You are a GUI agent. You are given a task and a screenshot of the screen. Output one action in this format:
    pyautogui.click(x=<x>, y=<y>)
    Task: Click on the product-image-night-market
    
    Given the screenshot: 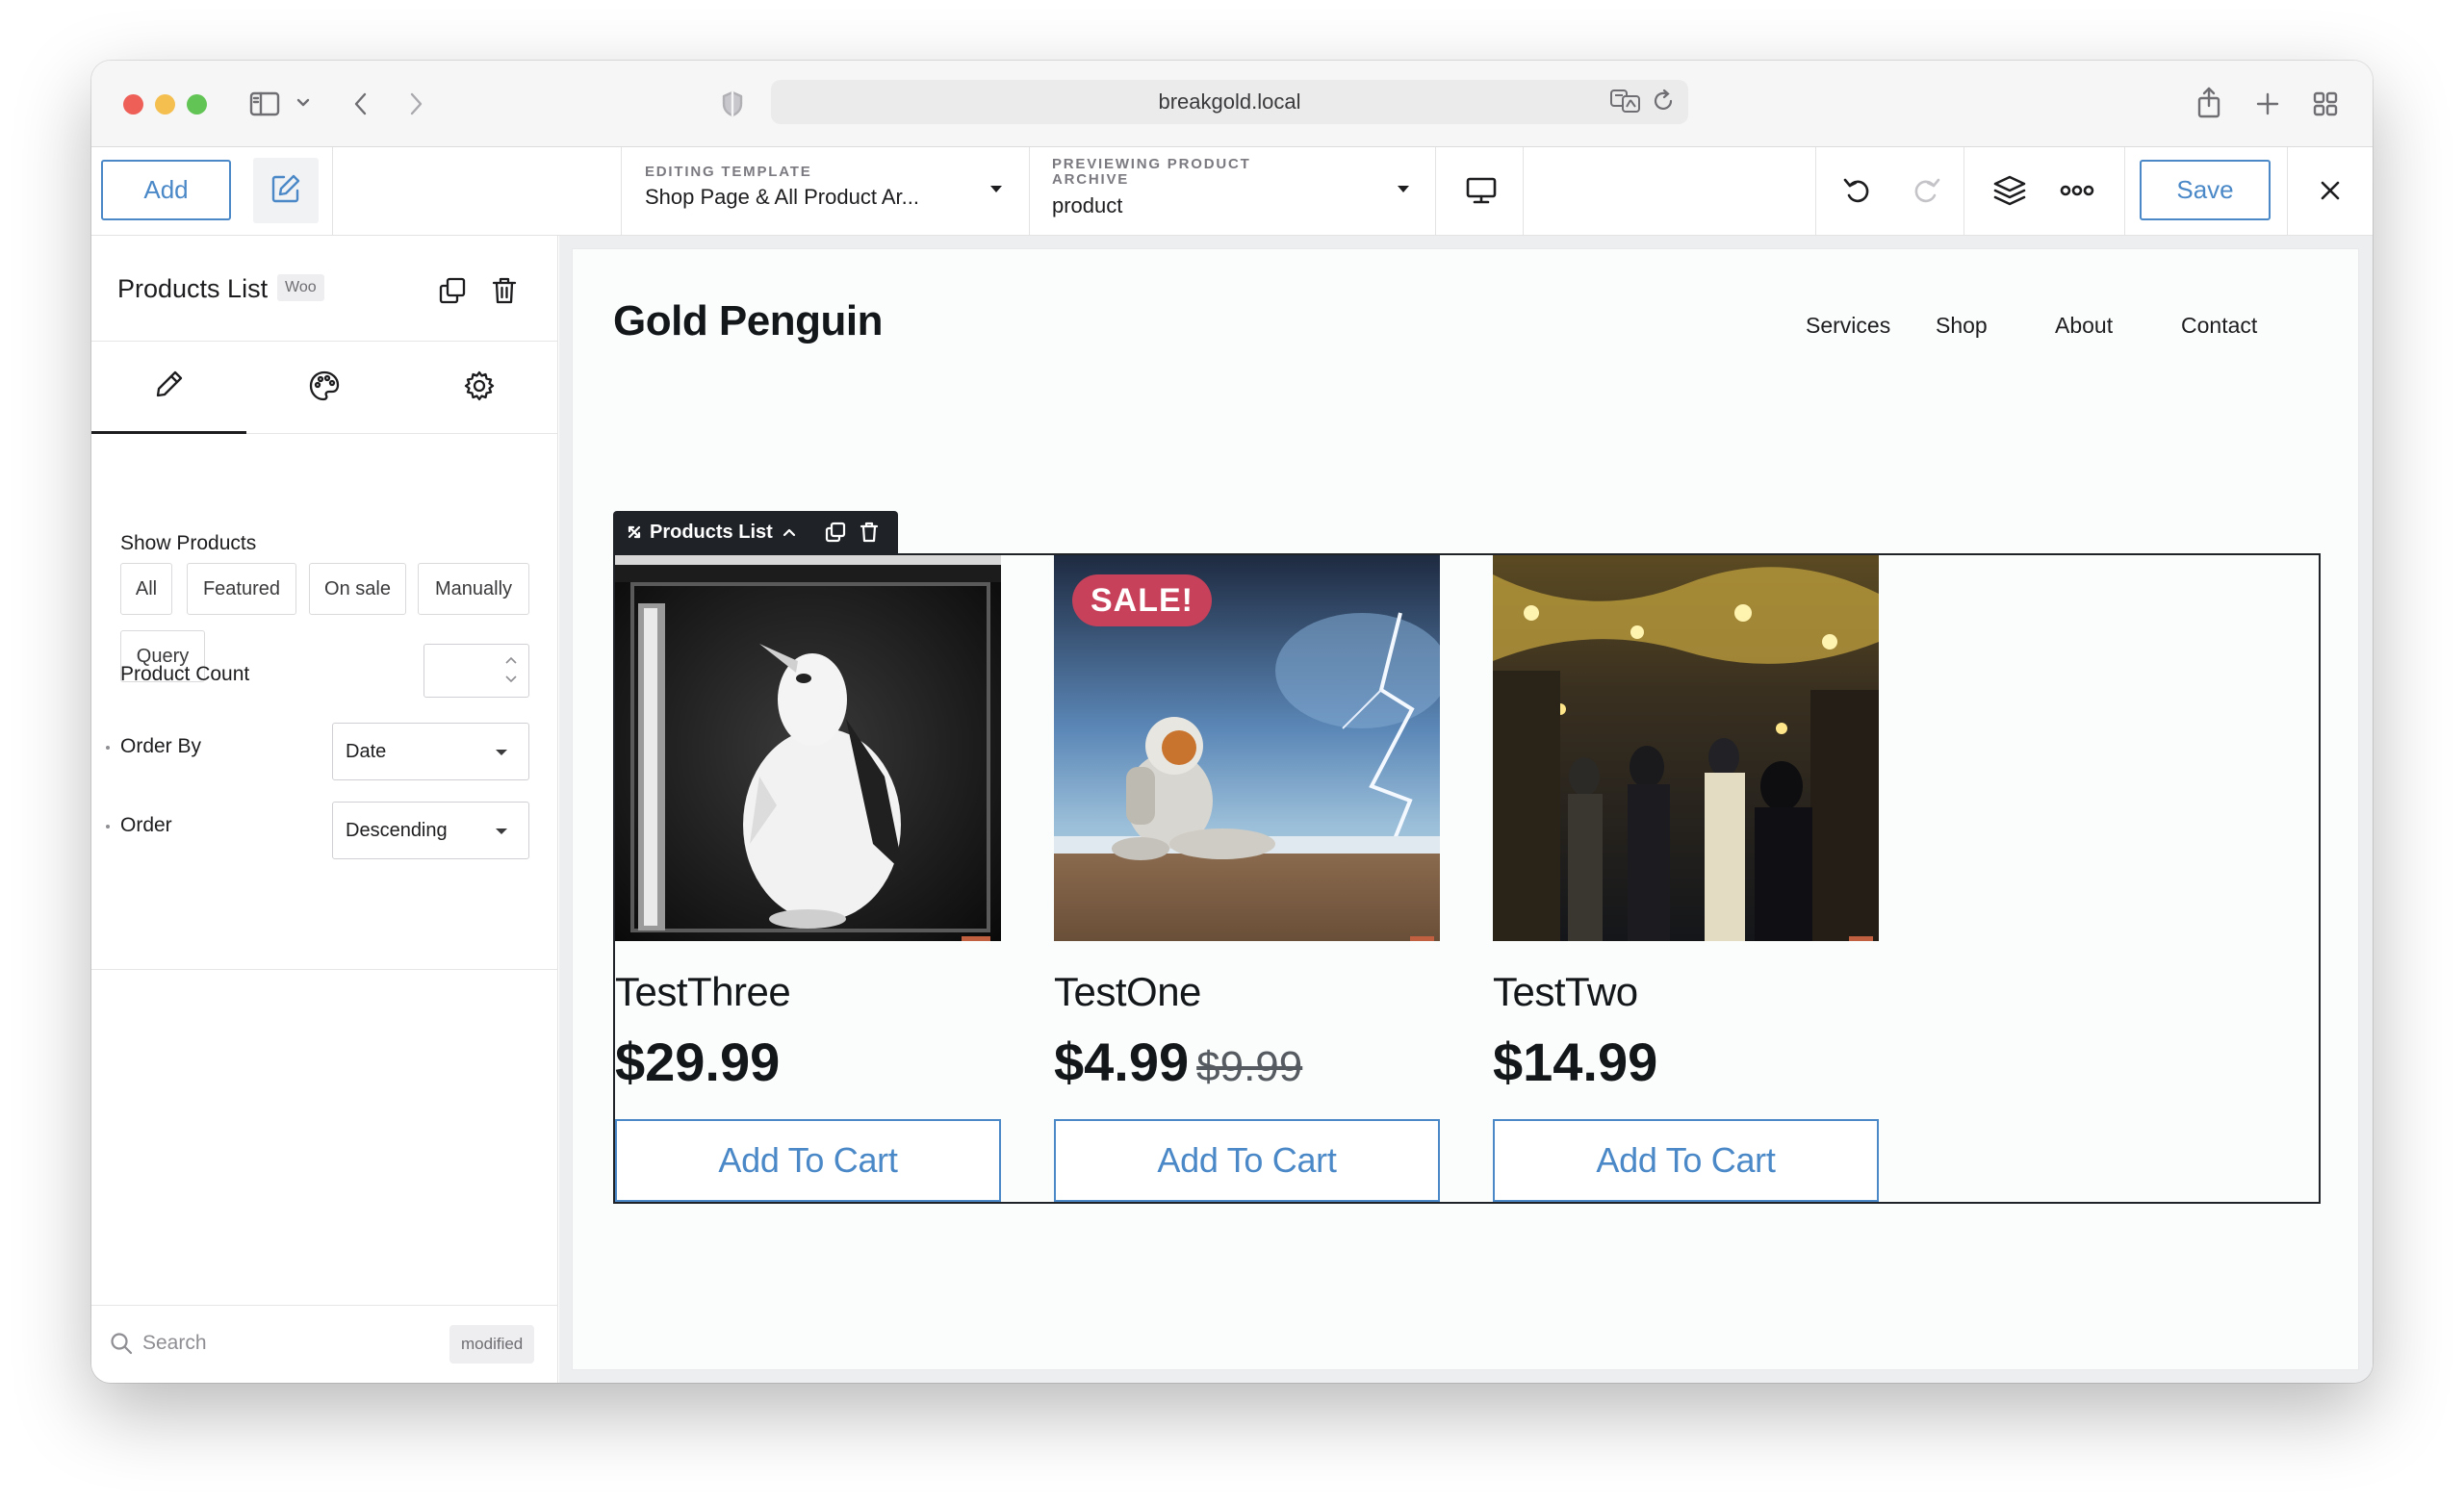 What is the action you would take?
    pyautogui.click(x=1686, y=748)
    